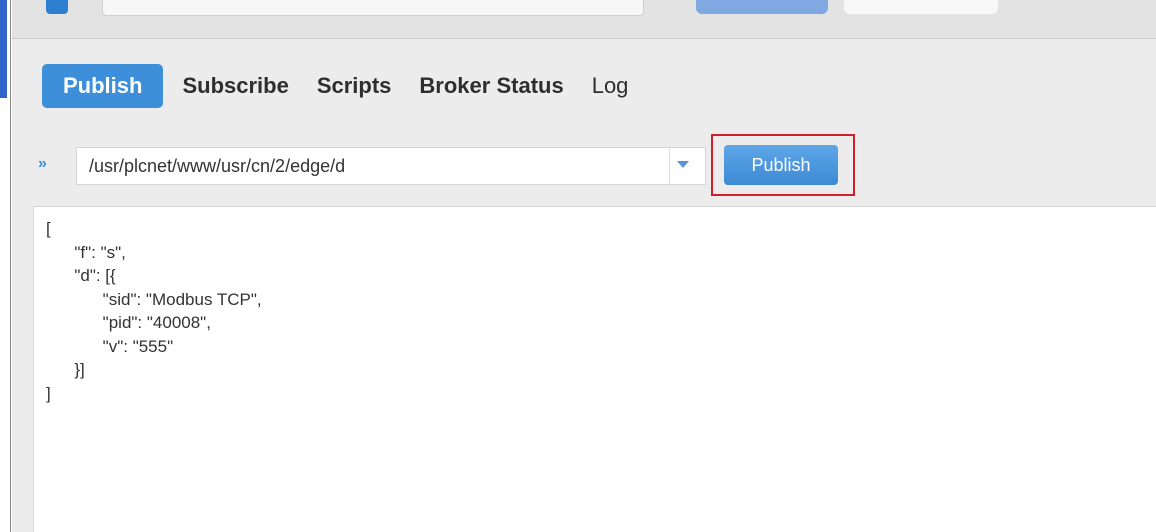 This screenshot has width=1156, height=532. Describe the element at coordinates (921, 7) in the screenshot. I see `disconnect-button` at that location.